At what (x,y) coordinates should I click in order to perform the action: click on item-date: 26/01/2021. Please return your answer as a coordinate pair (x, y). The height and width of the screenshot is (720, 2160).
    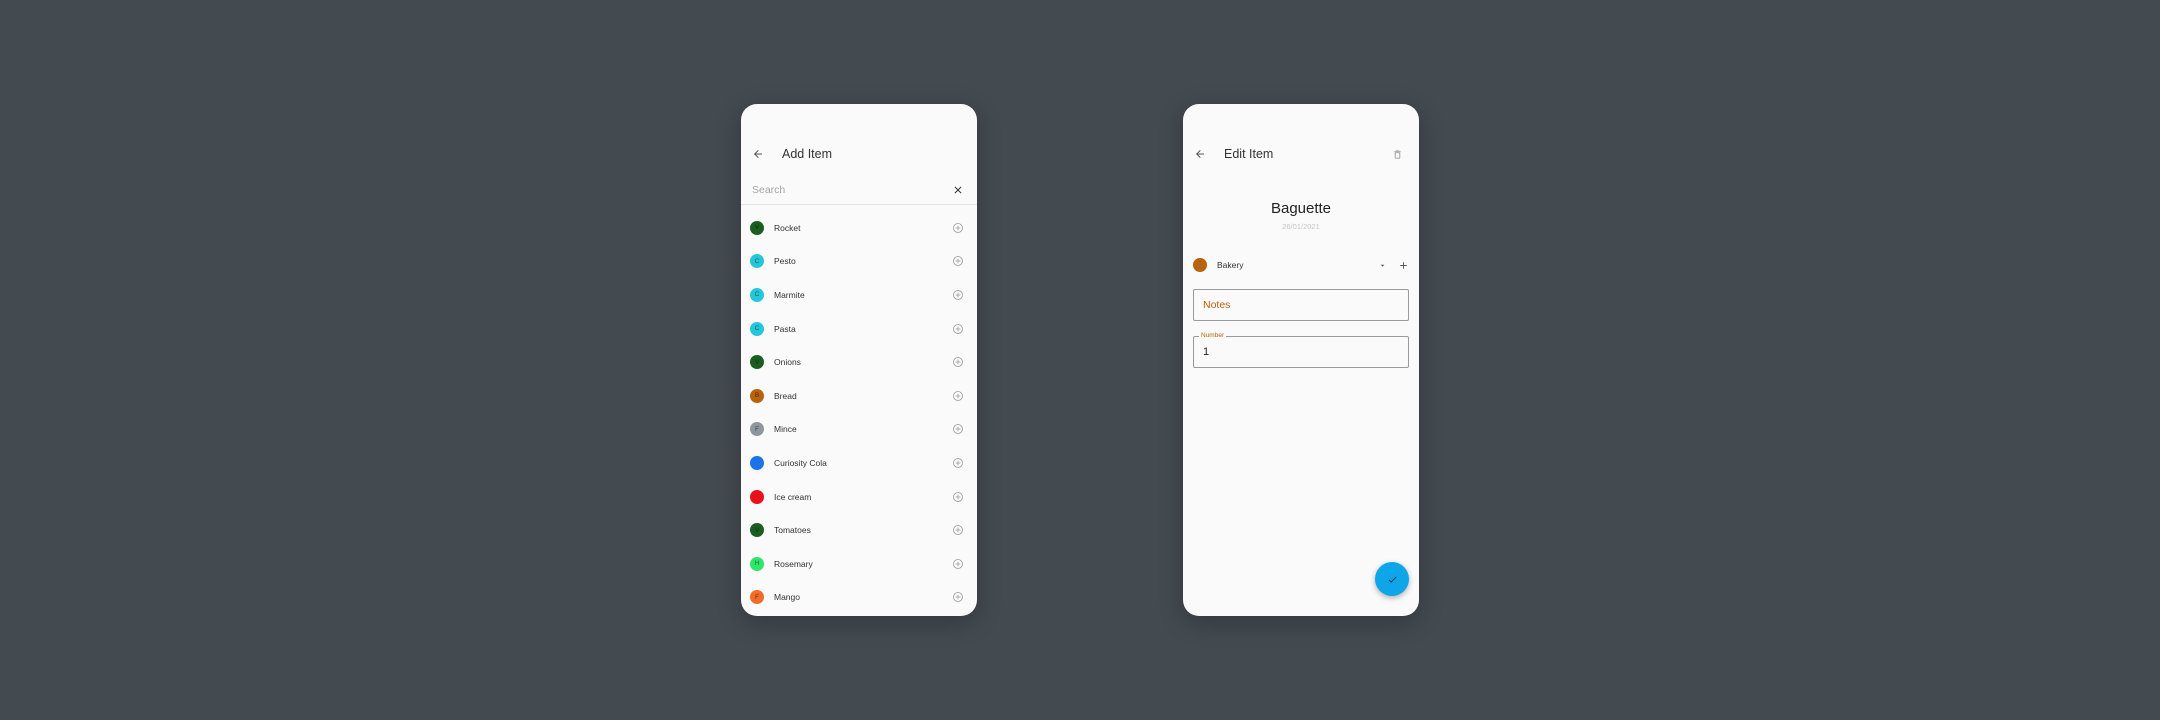
    Looking at the image, I should click on (1301, 226).